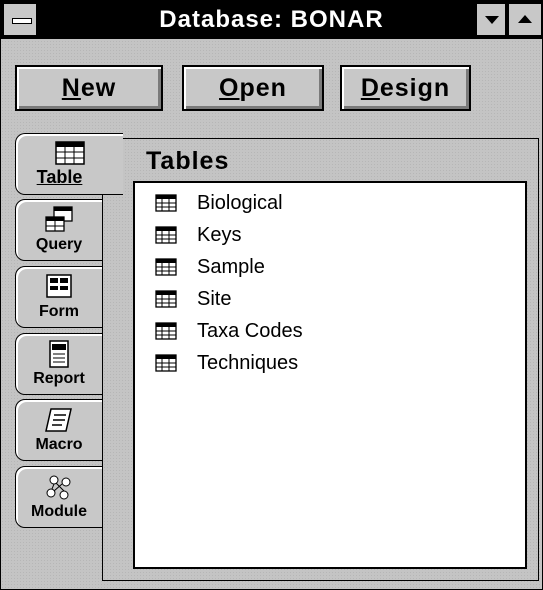  I want to click on list-item-biological: Biological, so click(219, 203).